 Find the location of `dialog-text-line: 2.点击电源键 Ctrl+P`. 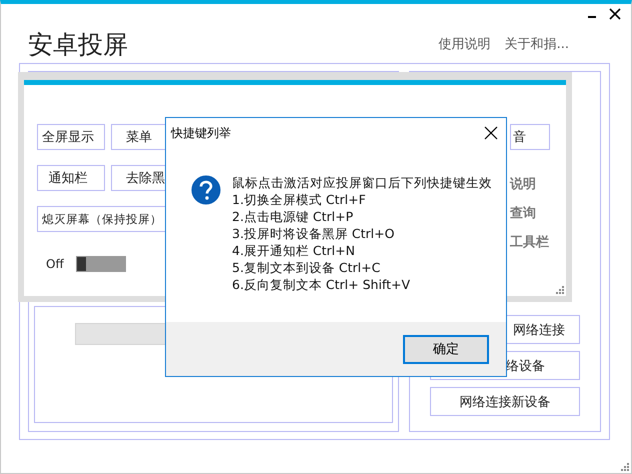

dialog-text-line: 2.点击电源键 Ctrl+P is located at coordinates (293, 216).